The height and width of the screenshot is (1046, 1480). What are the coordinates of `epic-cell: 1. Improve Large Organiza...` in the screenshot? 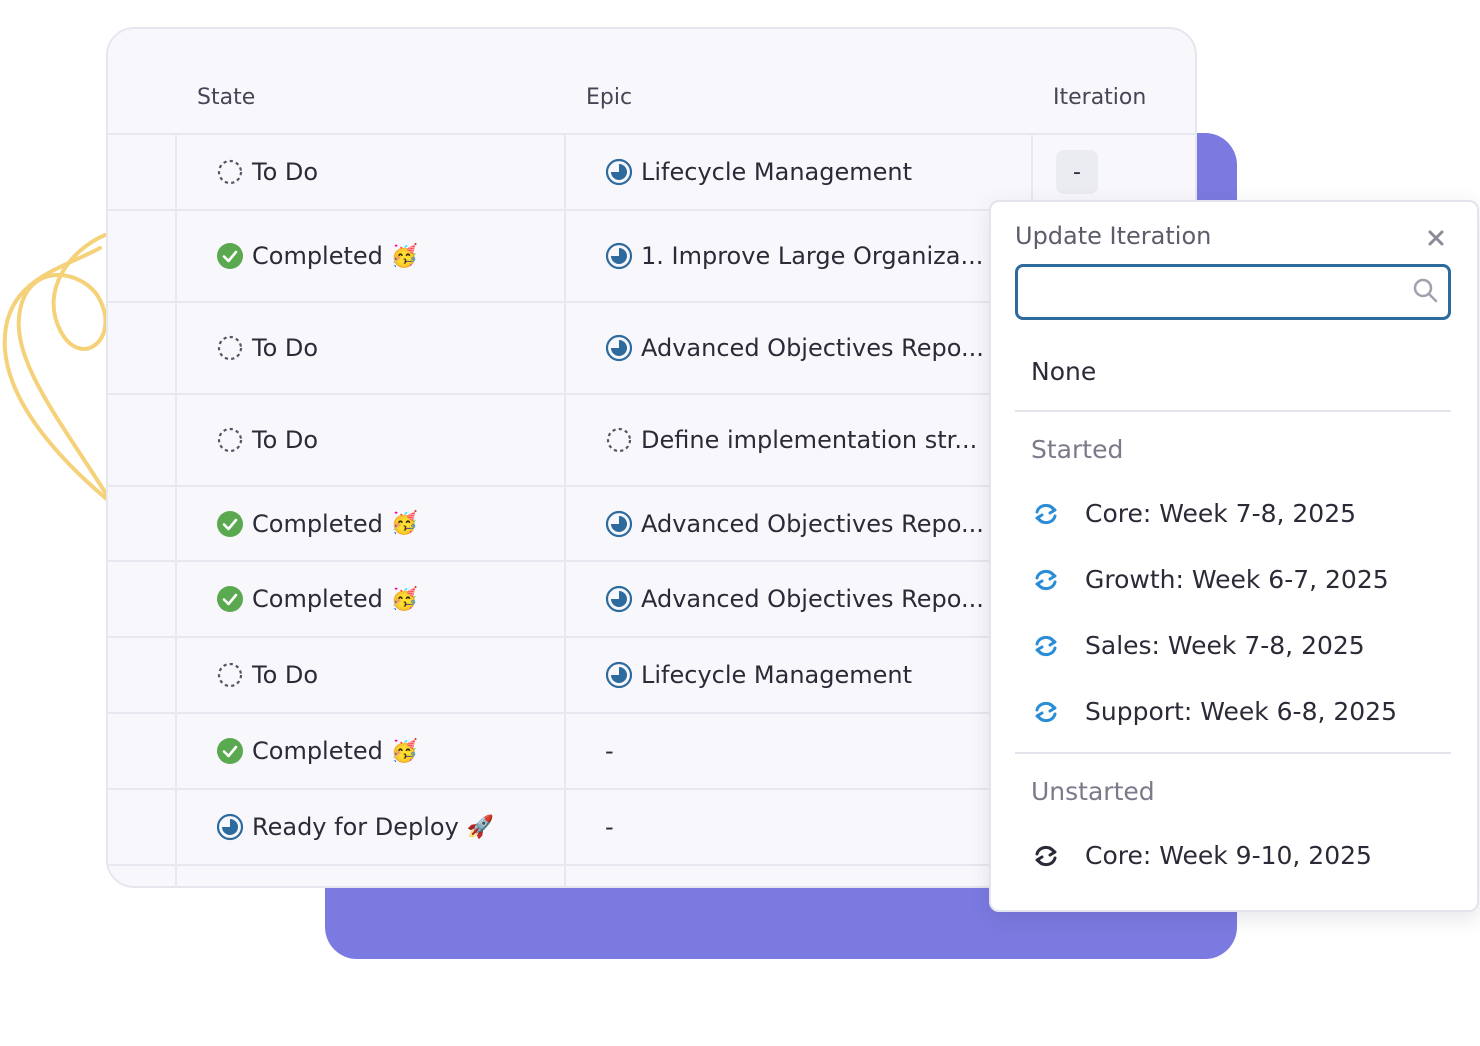 It's located at (794, 256).